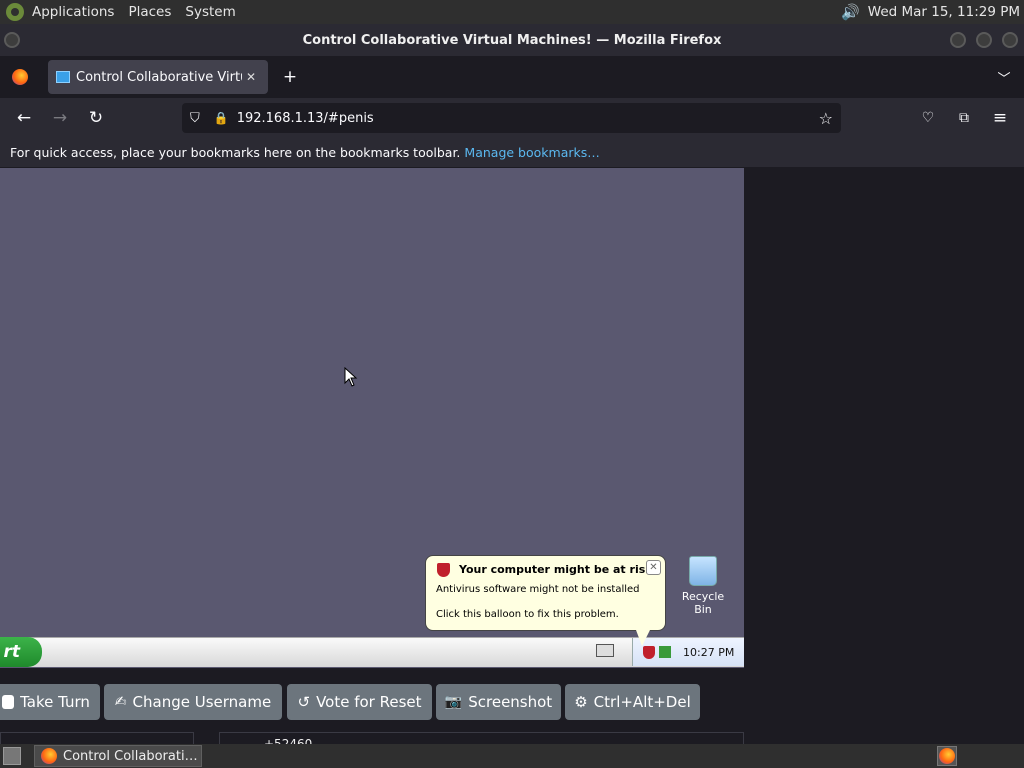 The height and width of the screenshot is (768, 1024). I want to click on signature-icon: ✍, so click(120, 702).